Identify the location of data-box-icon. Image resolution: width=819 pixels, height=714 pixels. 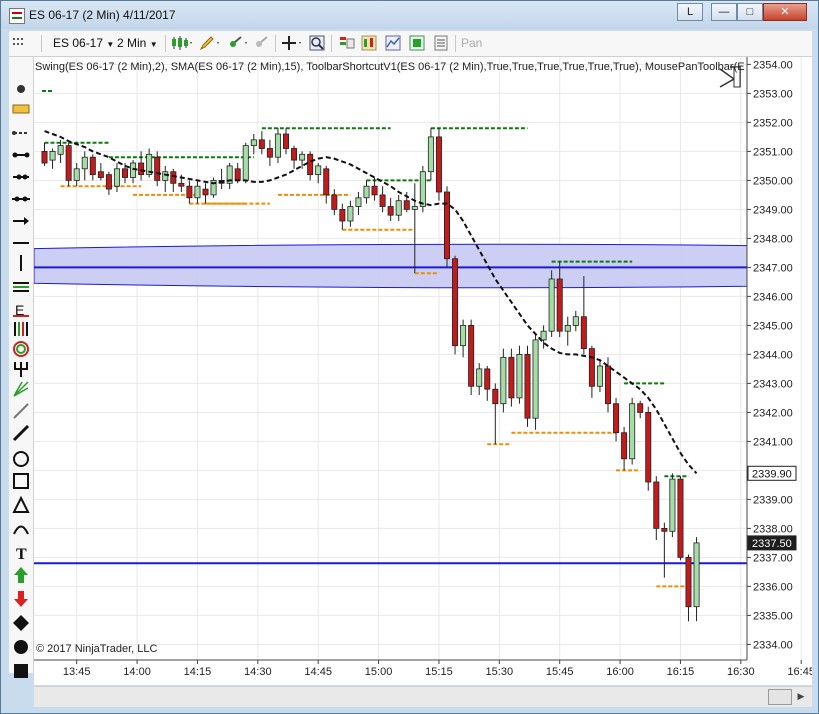
(317, 43).